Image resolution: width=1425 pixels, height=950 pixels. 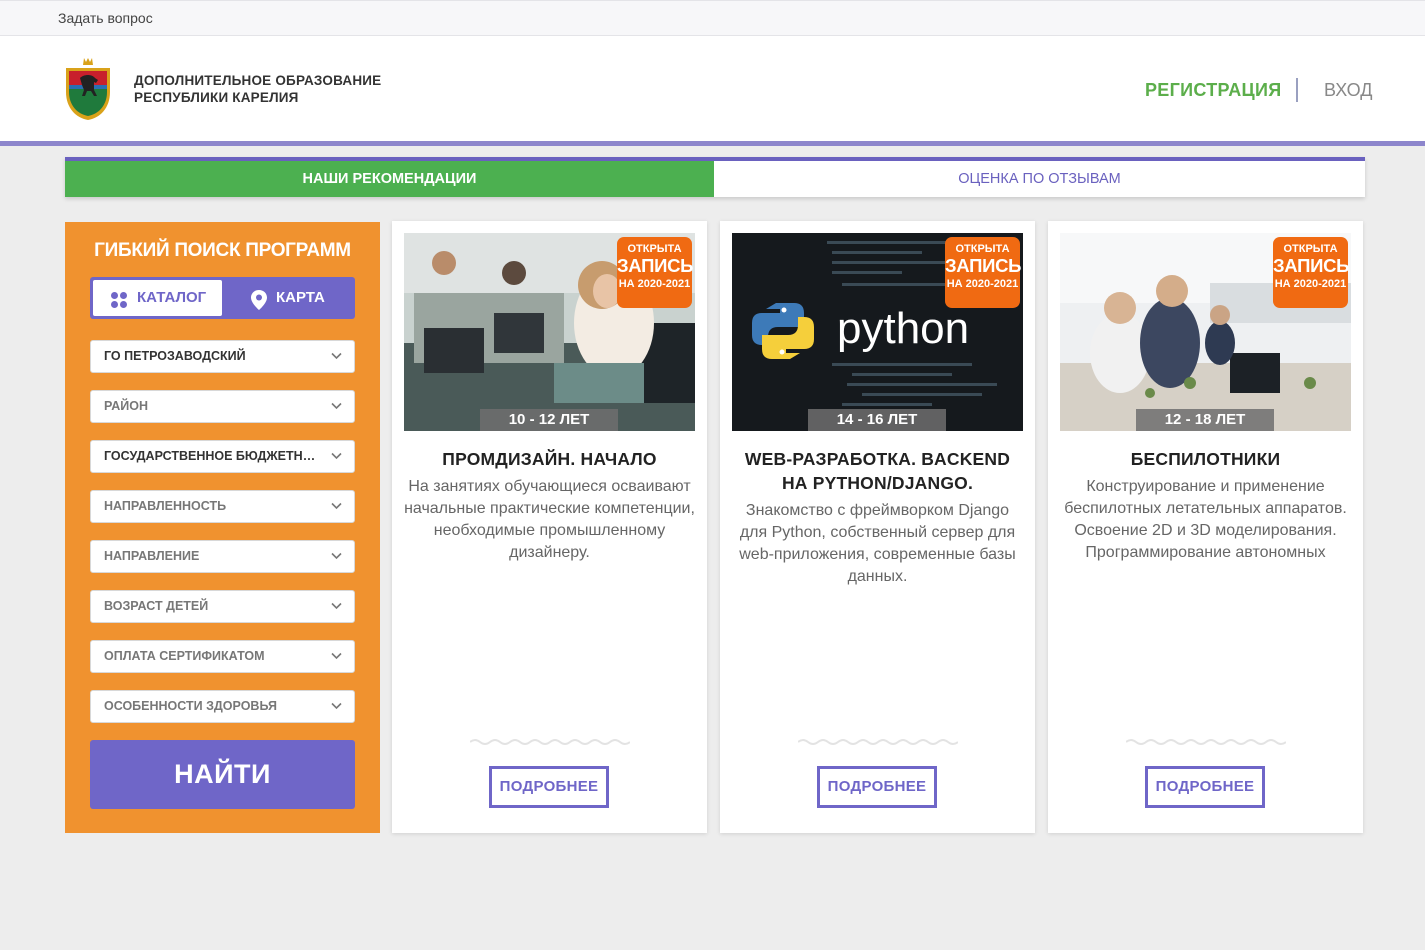 What do you see at coordinates (259, 300) in the screenshot?
I see `map-pin-icon` at bounding box center [259, 300].